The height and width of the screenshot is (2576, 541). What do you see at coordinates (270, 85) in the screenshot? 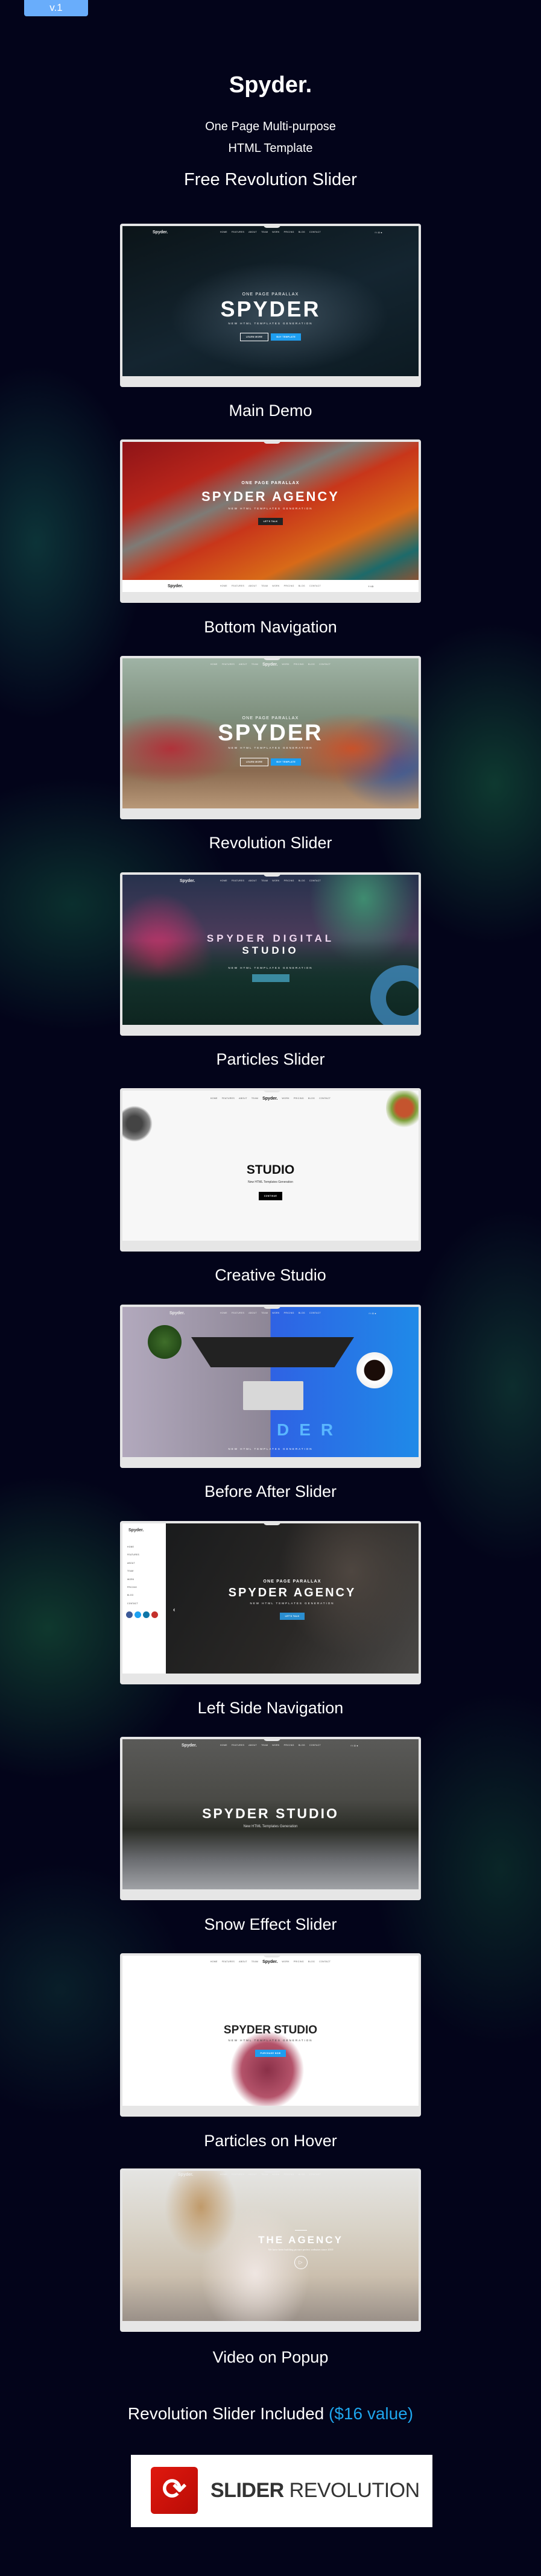
I see `brand-logo: Spyder.` at bounding box center [270, 85].